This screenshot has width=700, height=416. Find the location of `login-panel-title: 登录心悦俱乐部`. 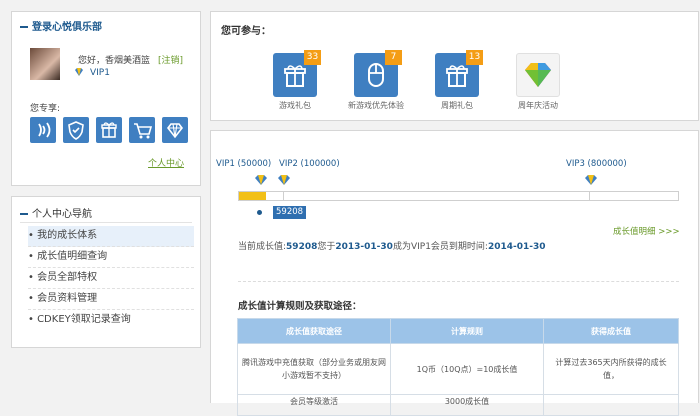

login-panel-title: 登录心悦俱乐部 is located at coordinates (61, 25).